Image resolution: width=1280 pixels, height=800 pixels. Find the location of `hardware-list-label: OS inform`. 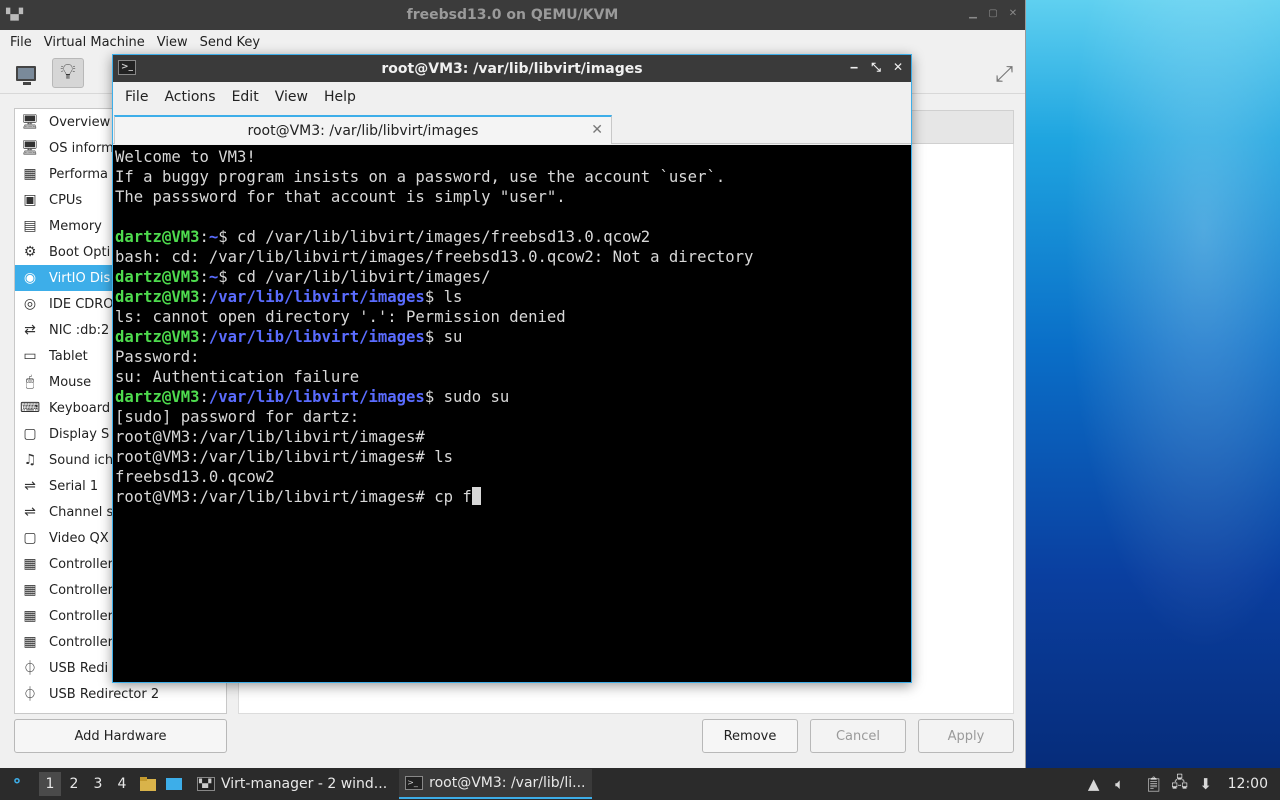

hardware-list-label: OS inform is located at coordinates (81, 148).